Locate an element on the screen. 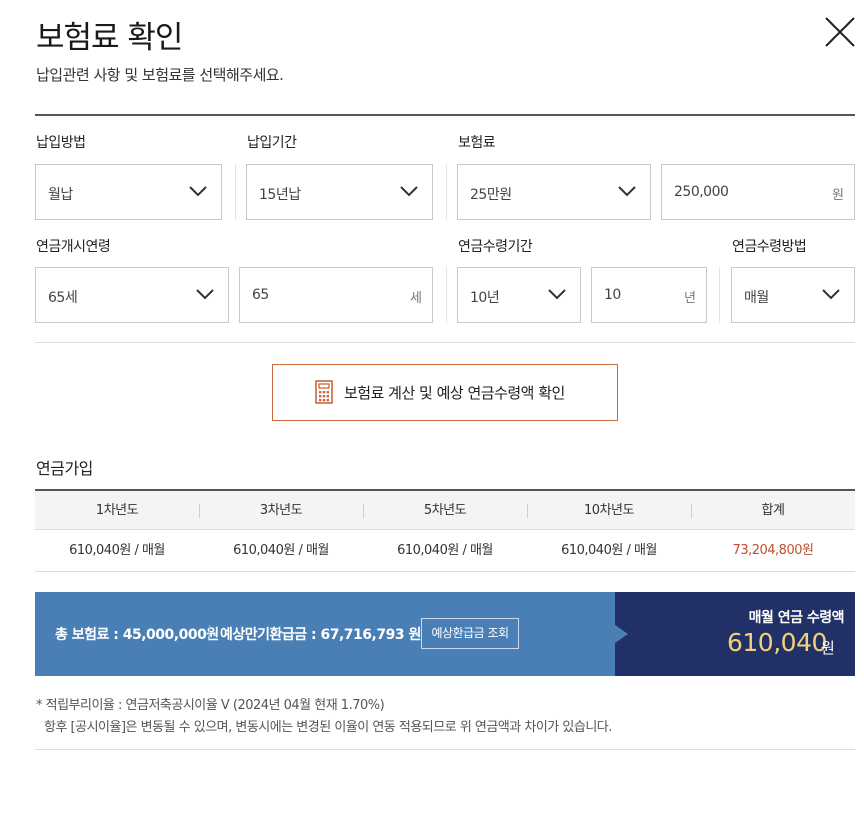  payment-period-select: 15년납 is located at coordinates (339, 192).